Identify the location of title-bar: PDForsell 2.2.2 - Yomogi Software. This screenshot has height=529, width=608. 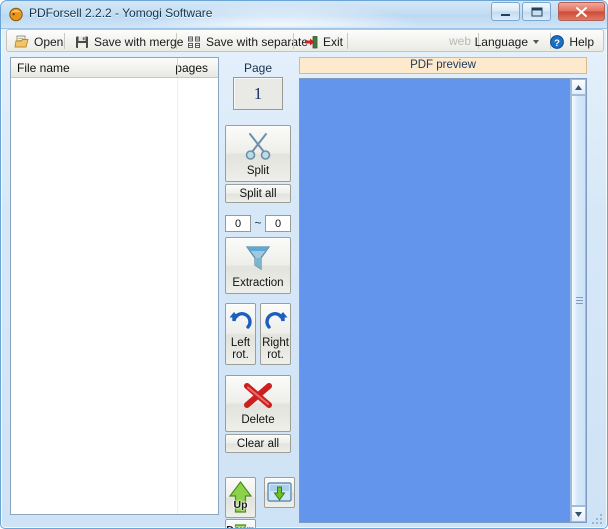
(304, 15).